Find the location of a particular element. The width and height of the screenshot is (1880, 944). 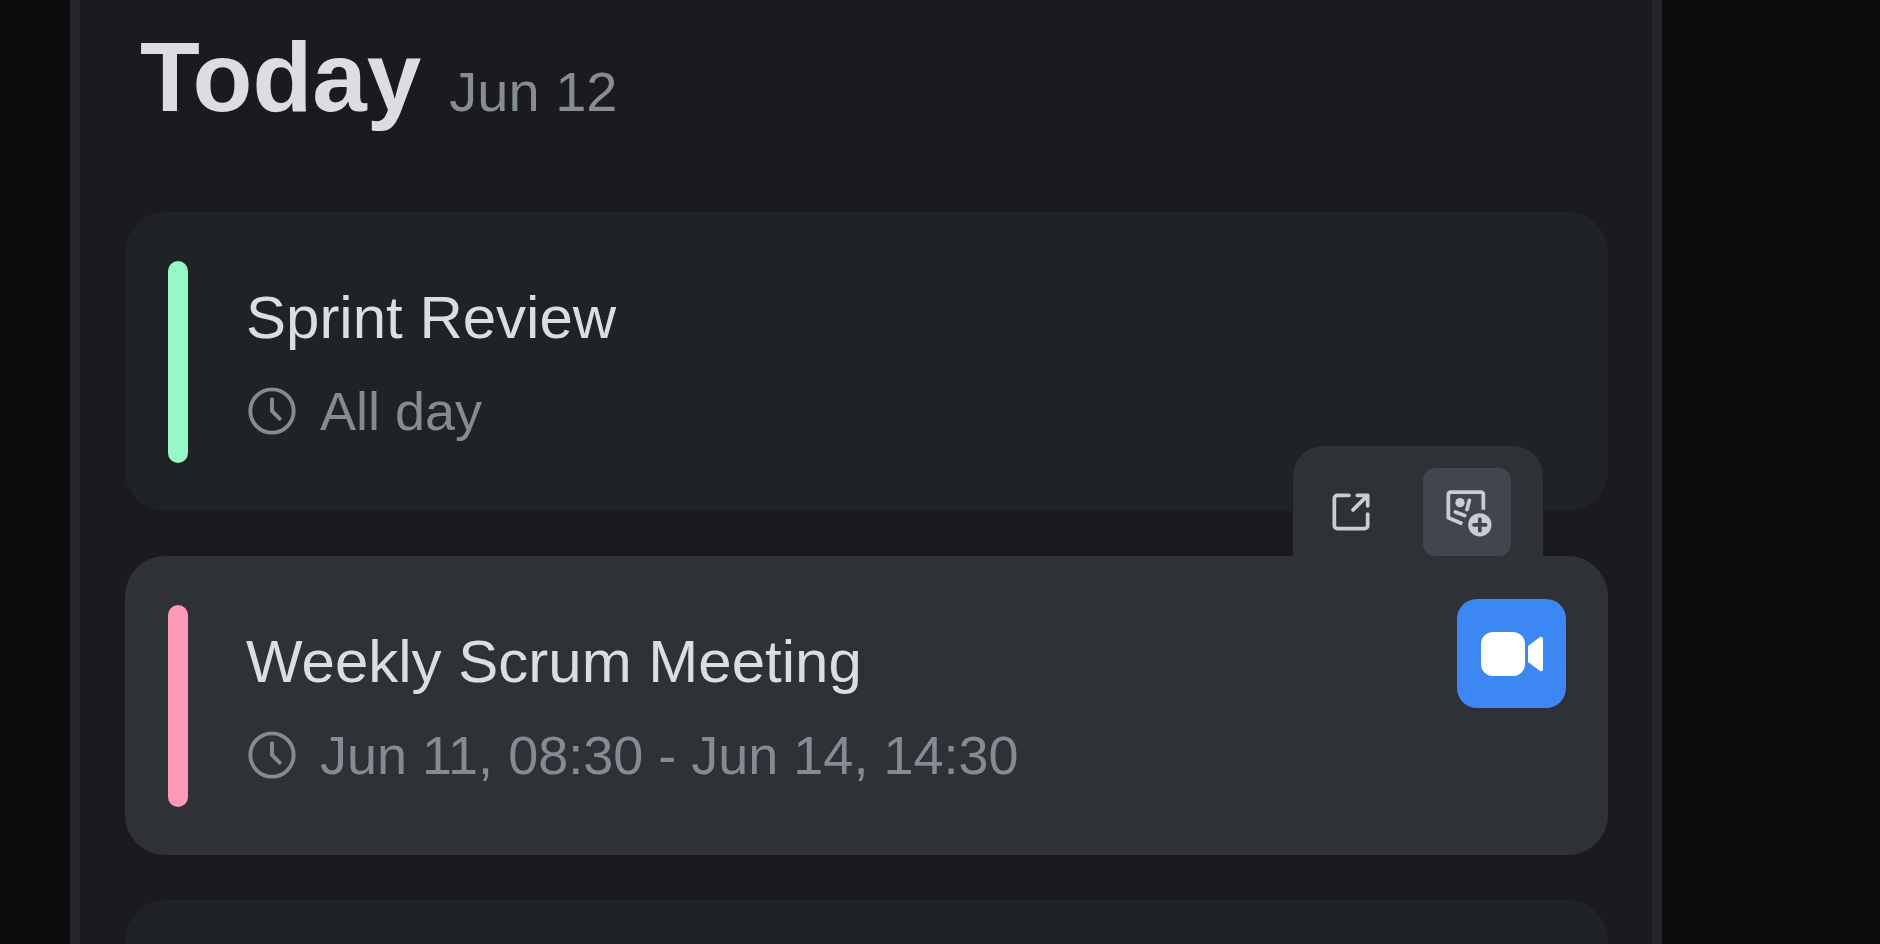

date-label: Jun 12 is located at coordinates (533, 91).